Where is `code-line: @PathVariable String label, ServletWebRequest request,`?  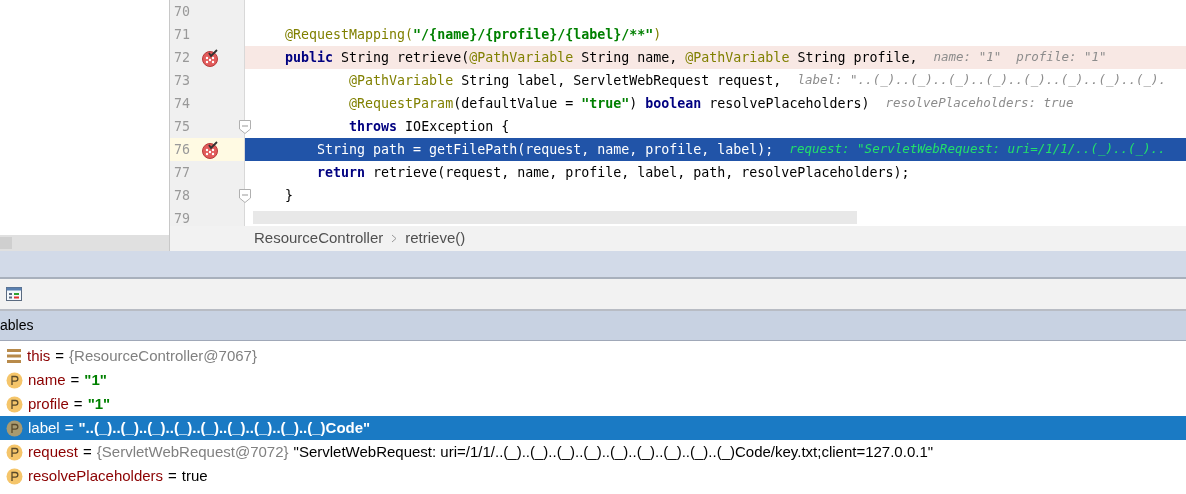 code-line: @PathVariable String label, ServletWebRequest request, is located at coordinates (565, 80).